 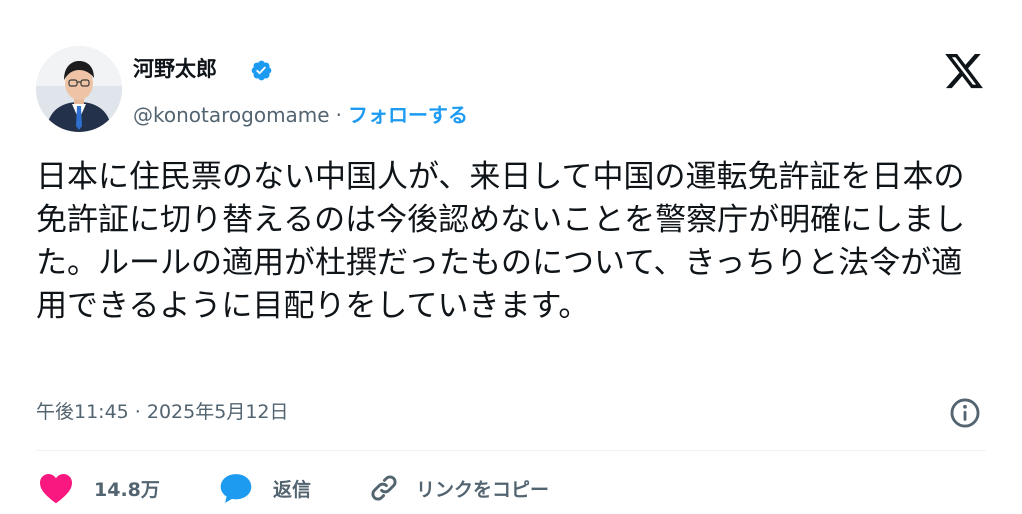 I want to click on reply-button: 返信, so click(x=265, y=488).